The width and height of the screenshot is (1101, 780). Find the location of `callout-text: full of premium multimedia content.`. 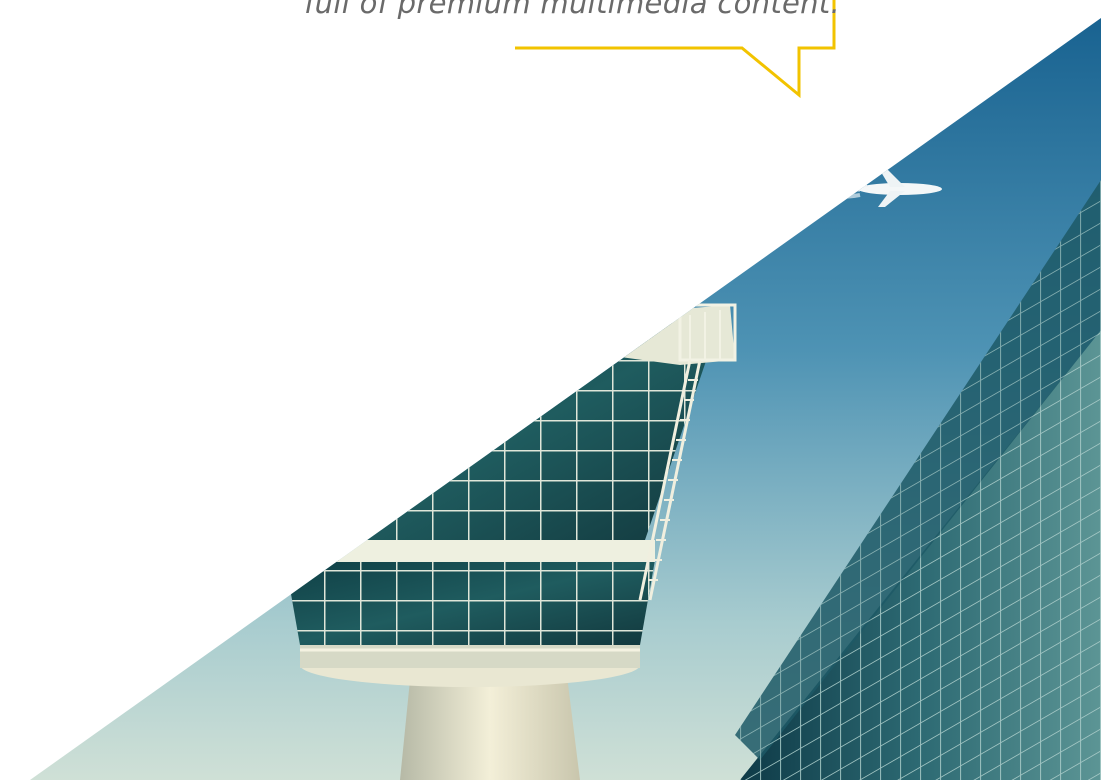

callout-text: full of premium multimedia content. is located at coordinates (572, 10).